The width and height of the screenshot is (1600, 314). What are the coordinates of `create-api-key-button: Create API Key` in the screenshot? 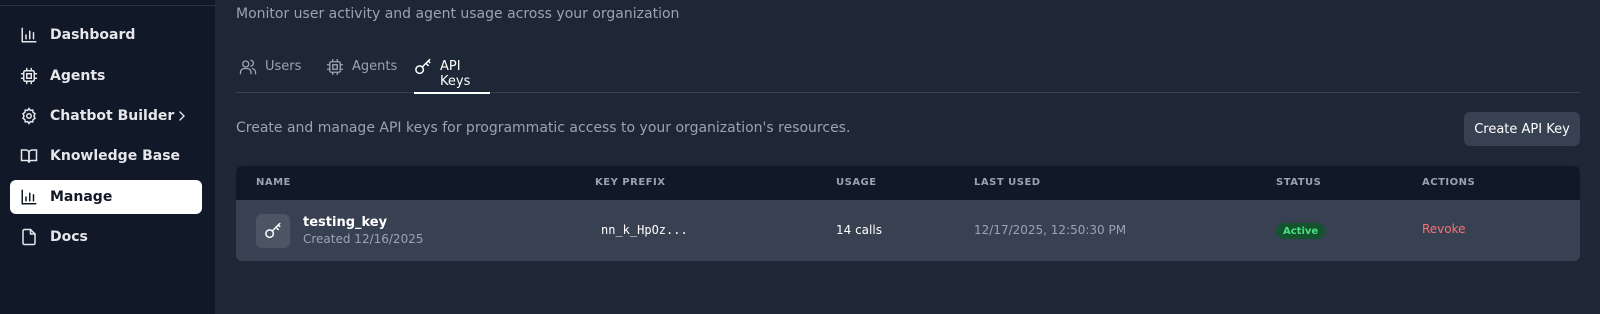 It's located at (1522, 129).